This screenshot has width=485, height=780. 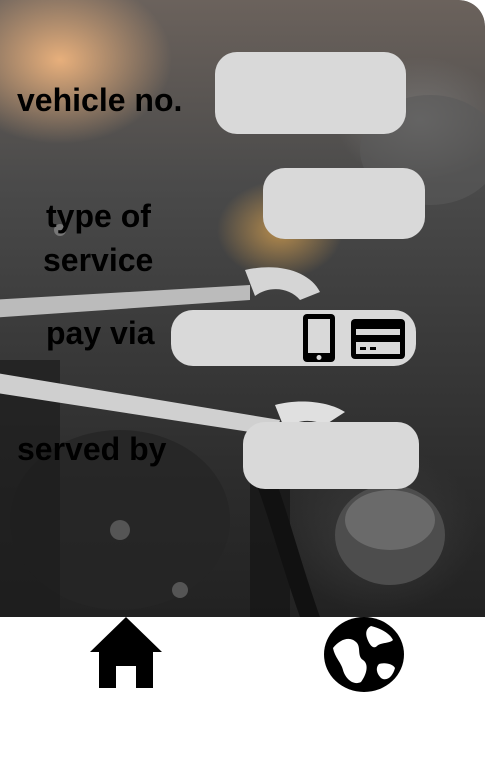 I want to click on served-by-label: served by, so click(x=92, y=449).